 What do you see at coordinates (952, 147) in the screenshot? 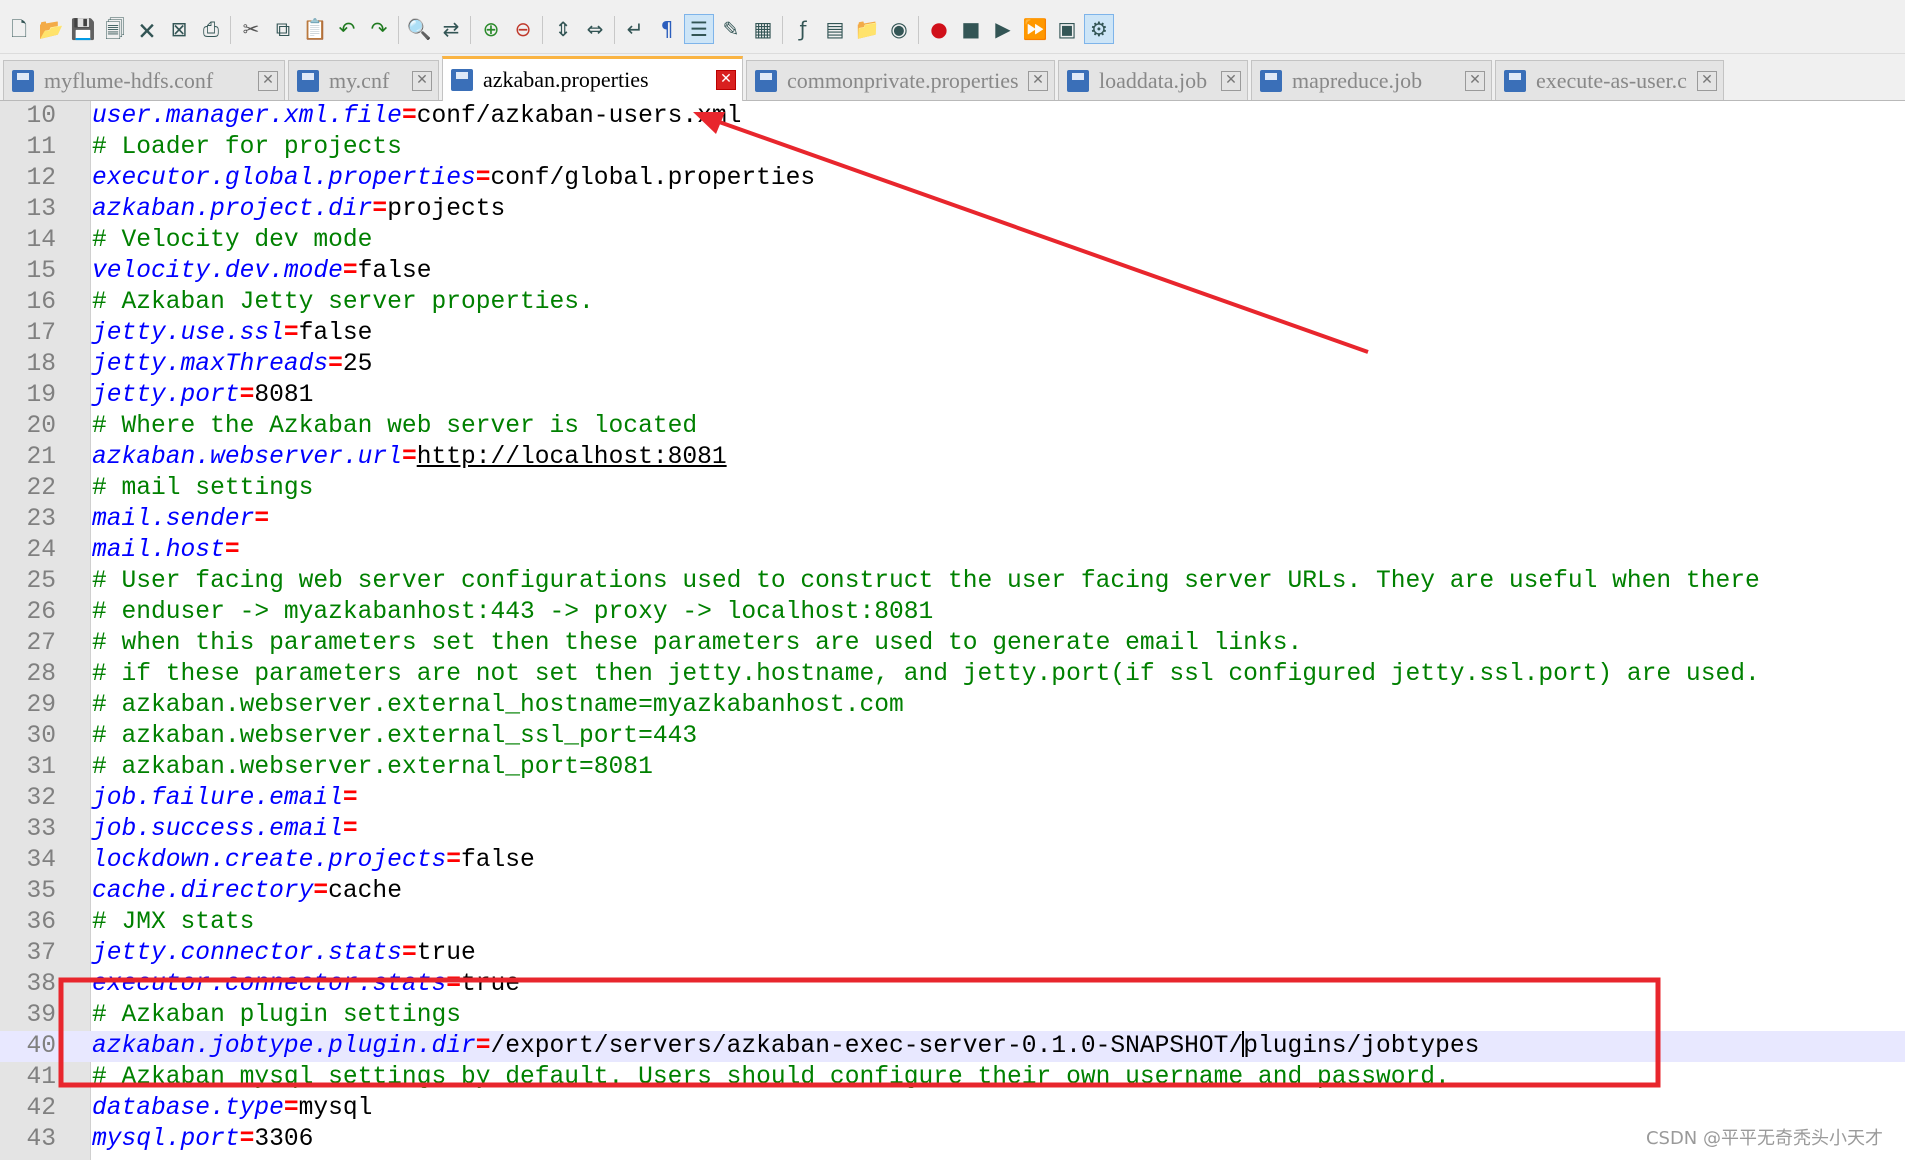
I see `code-line: 11 # Loader for projects` at bounding box center [952, 147].